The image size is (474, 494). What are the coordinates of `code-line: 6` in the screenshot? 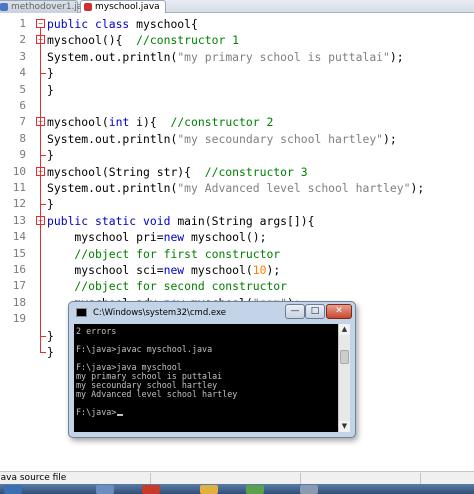 It's located at (237, 106).